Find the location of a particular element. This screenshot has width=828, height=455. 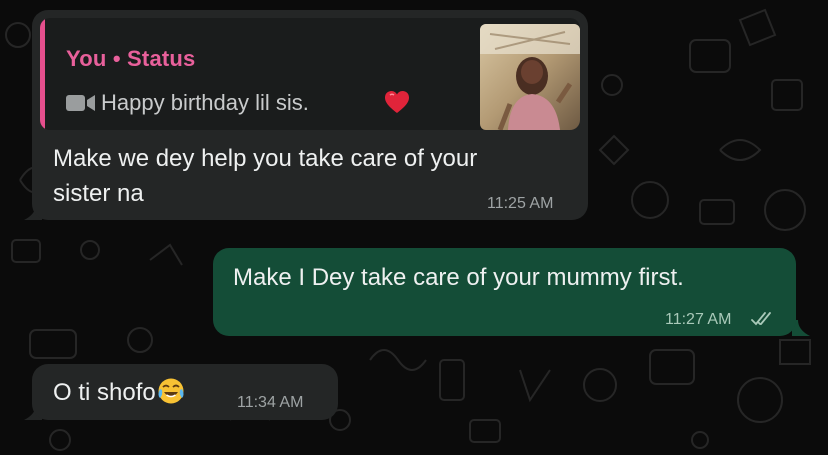

red-heart-icon is located at coordinates (397, 102).